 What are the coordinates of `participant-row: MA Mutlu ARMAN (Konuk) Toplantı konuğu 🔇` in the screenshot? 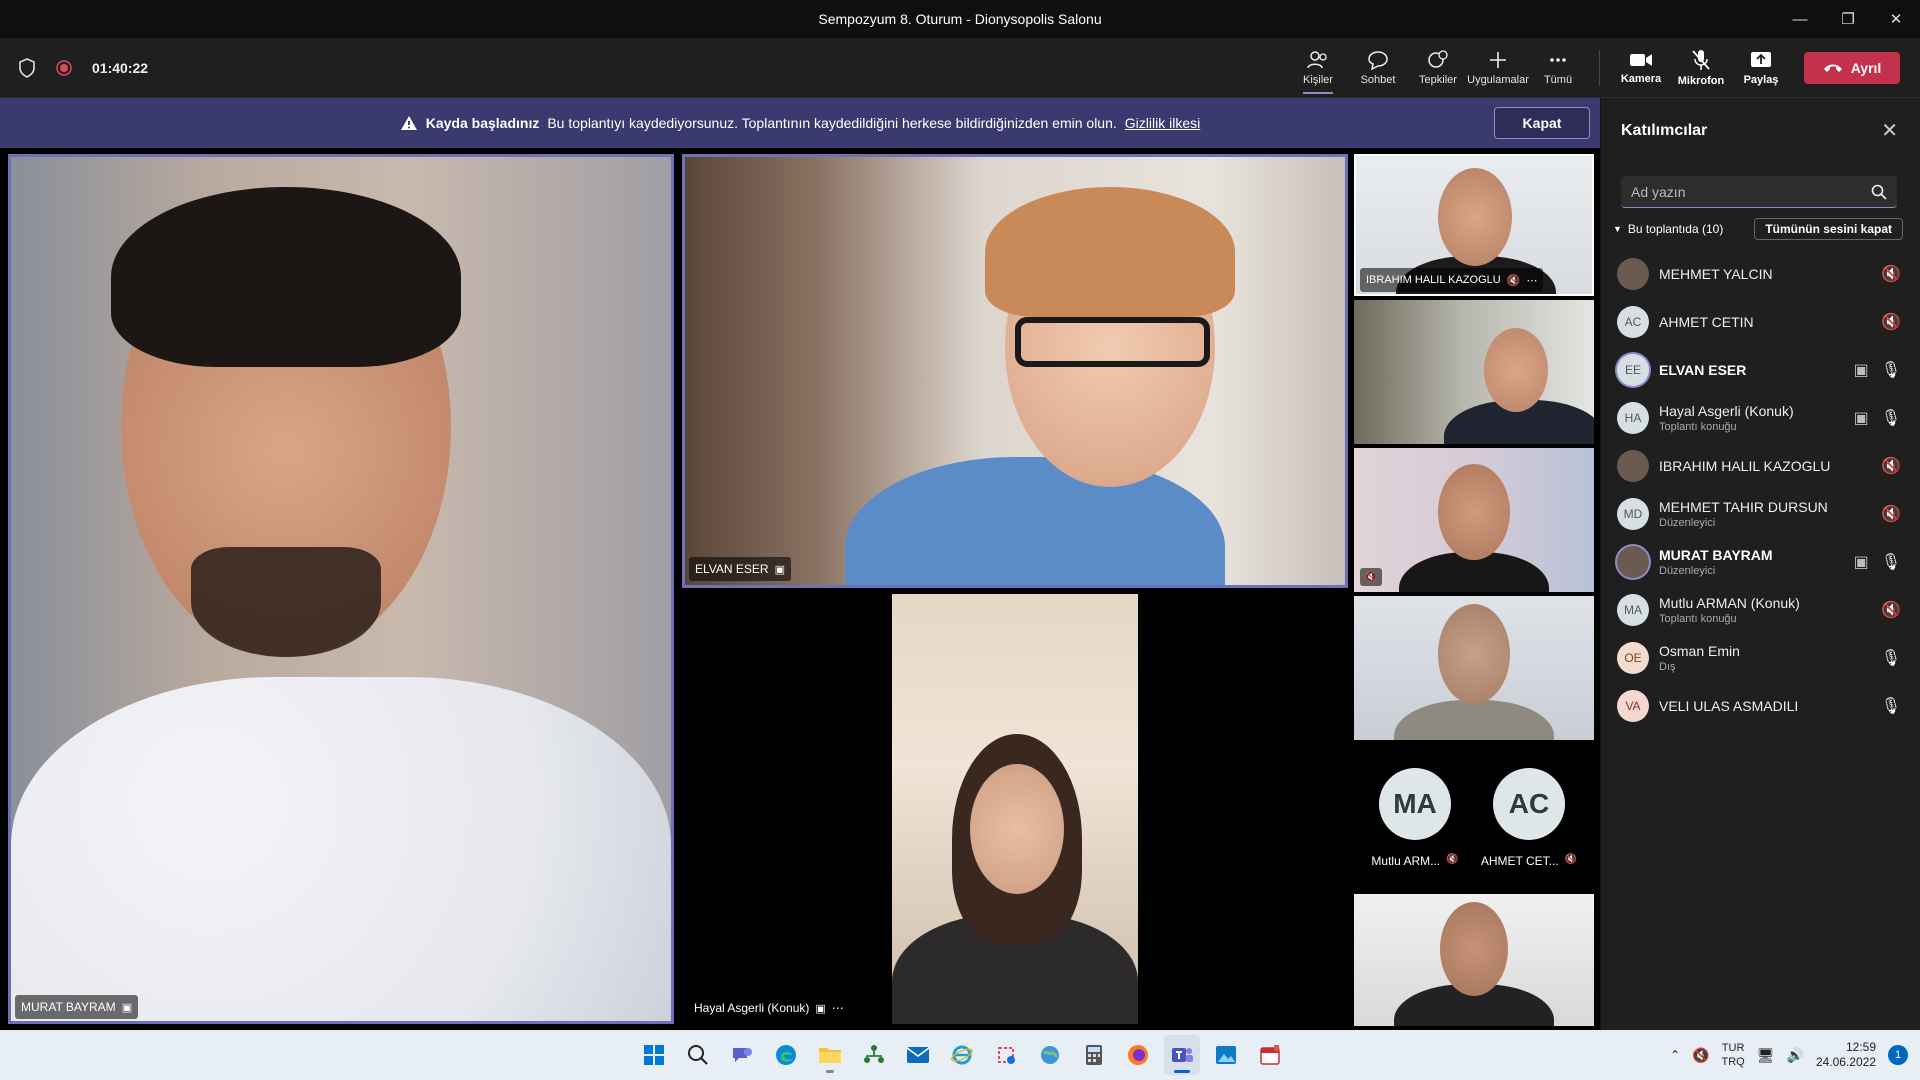 It's located at (1762, 610).